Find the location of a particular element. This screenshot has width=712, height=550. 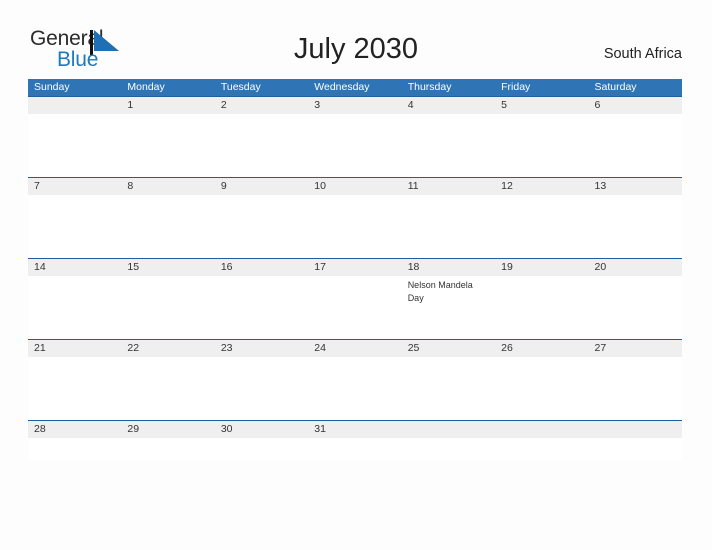

week-row: 21 22 23 24 25 26 27 is located at coordinates (355, 379).